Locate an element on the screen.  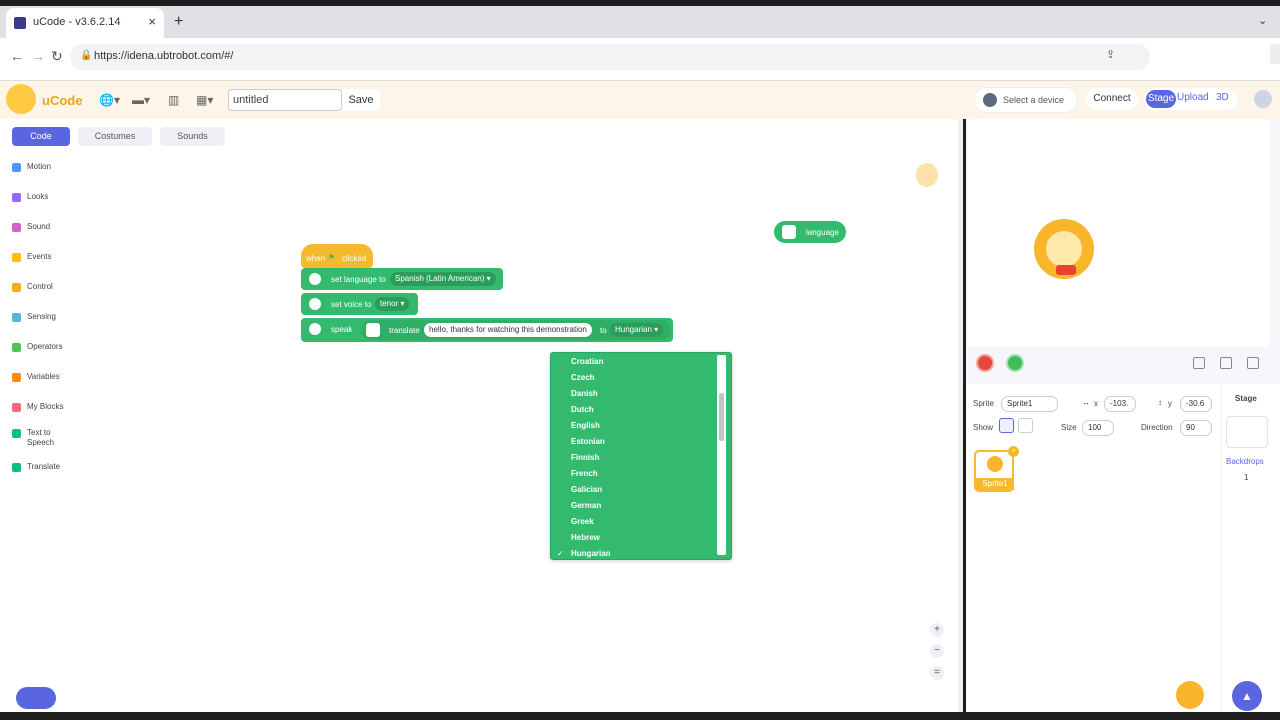
x-arrows-icon: ↔ is located at coordinates (1086, 402).